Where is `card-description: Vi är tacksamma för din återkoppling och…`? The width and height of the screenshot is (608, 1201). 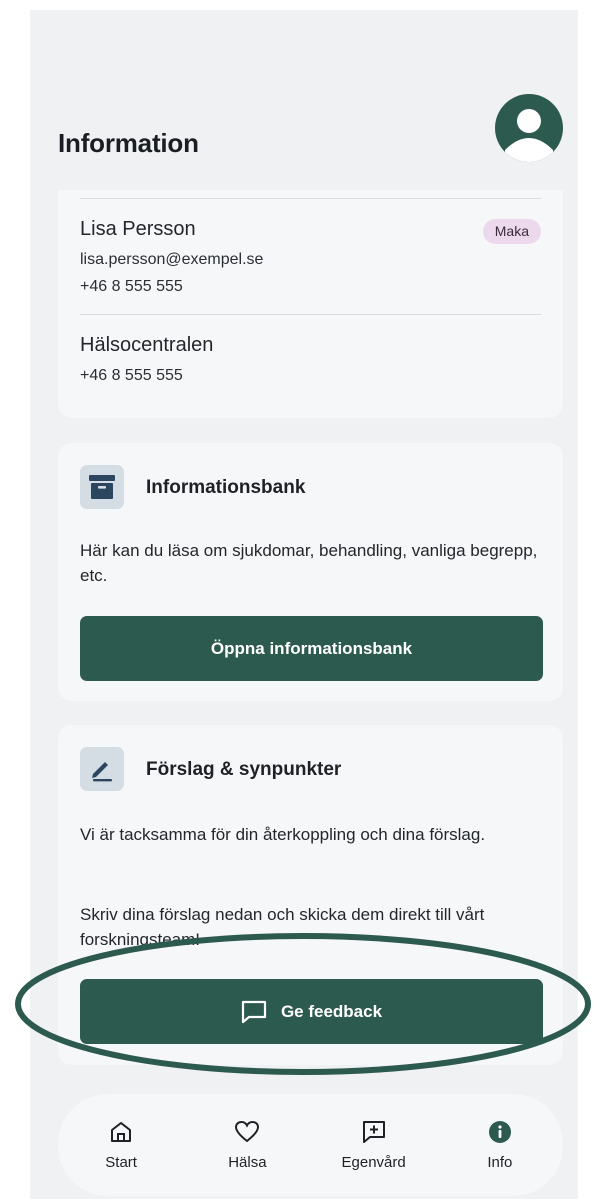
card-description: Vi är tacksamma för din återkoppling och… is located at coordinates (283, 834).